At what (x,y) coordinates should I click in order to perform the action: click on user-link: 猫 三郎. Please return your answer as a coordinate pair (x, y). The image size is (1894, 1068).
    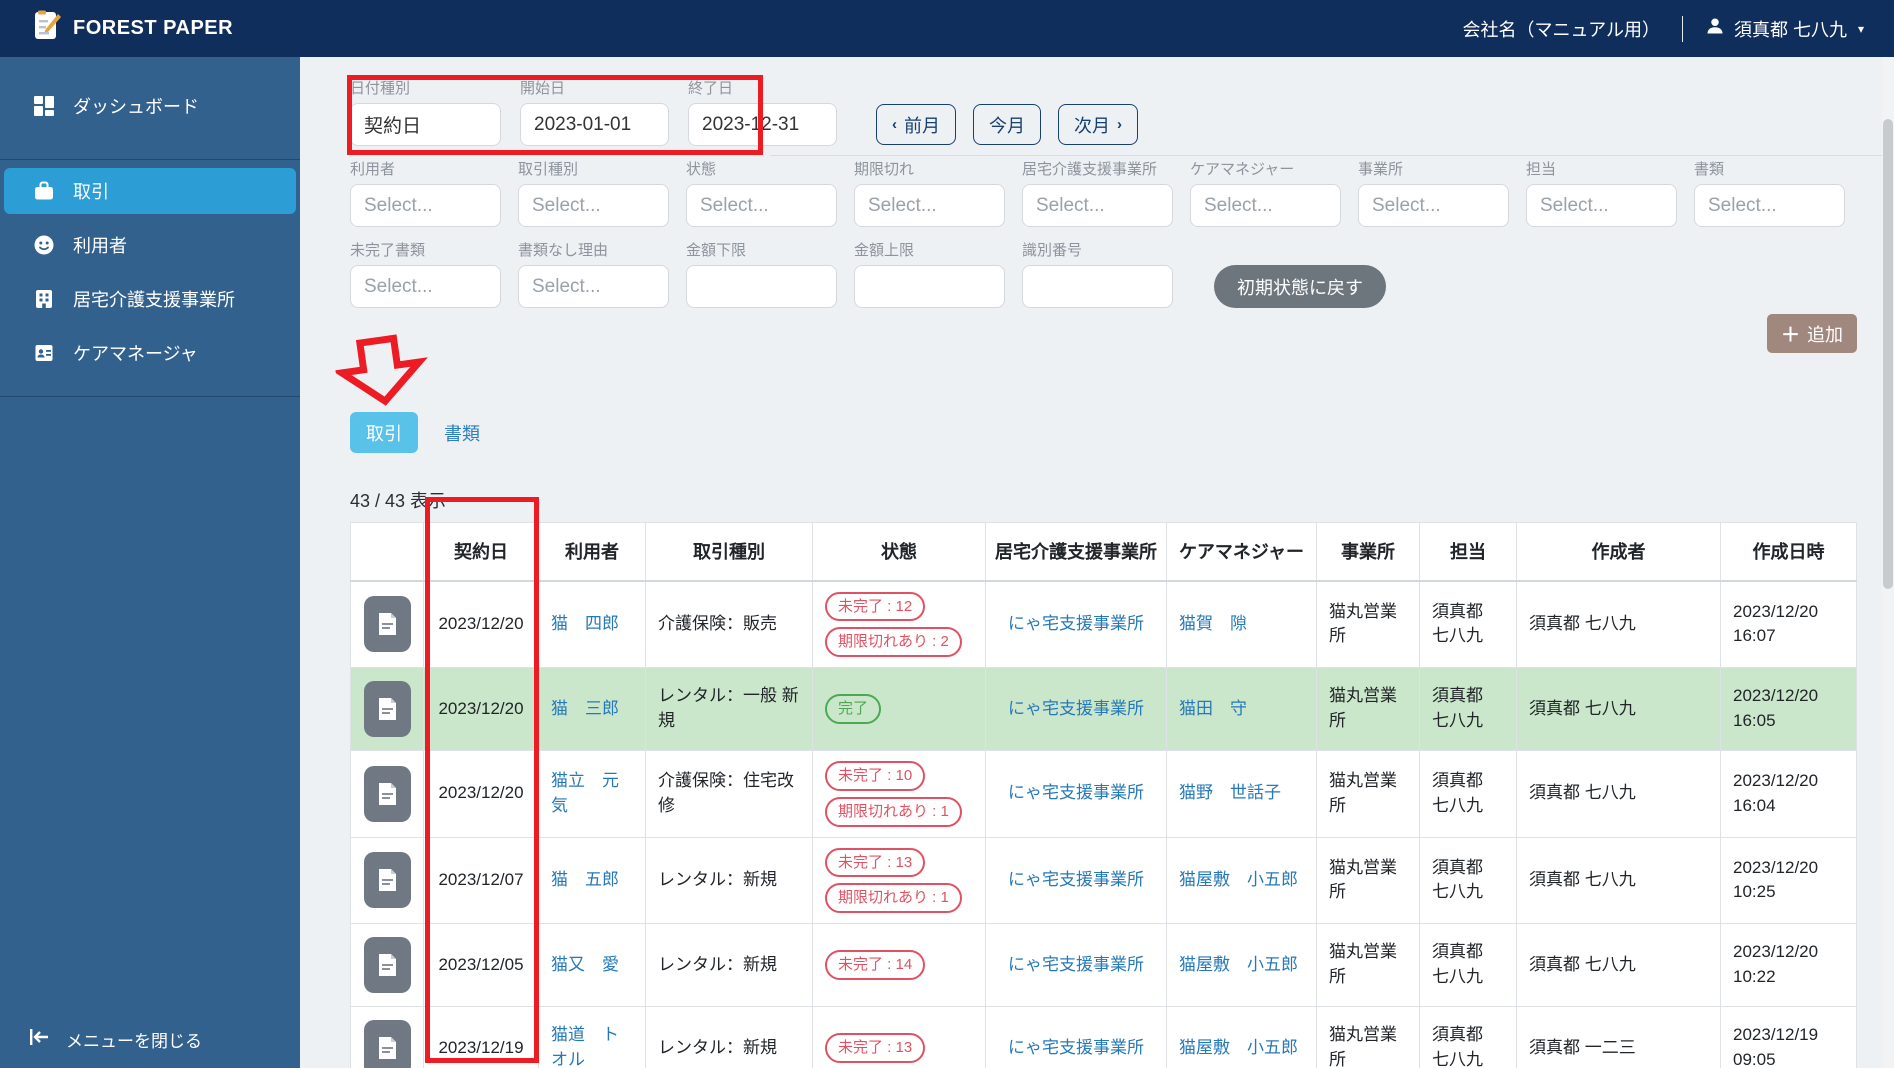
    Looking at the image, I should click on (585, 708).